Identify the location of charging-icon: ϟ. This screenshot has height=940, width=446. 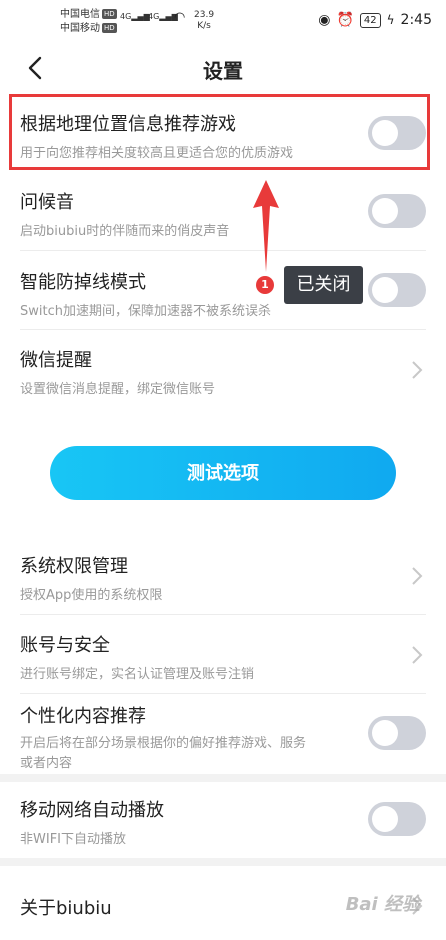
(390, 20).